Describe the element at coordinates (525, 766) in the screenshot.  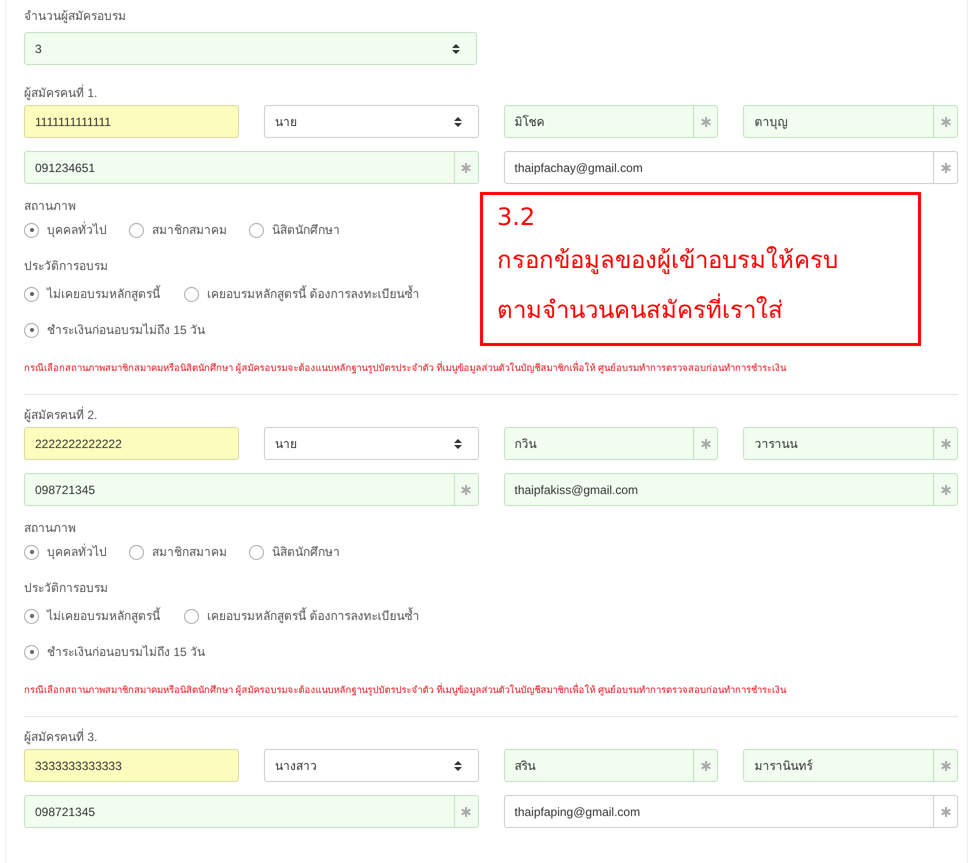
I see `input-value: สริน` at that location.